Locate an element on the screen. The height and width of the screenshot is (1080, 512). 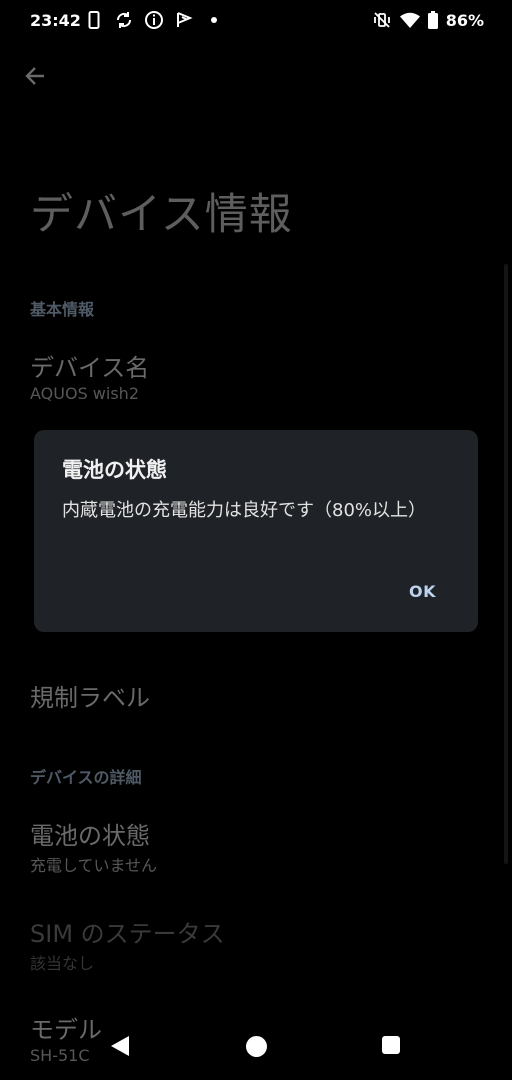
dialog-message: 内蔵電池の充電能力は良好です（80%以上） is located at coordinates (244, 510).